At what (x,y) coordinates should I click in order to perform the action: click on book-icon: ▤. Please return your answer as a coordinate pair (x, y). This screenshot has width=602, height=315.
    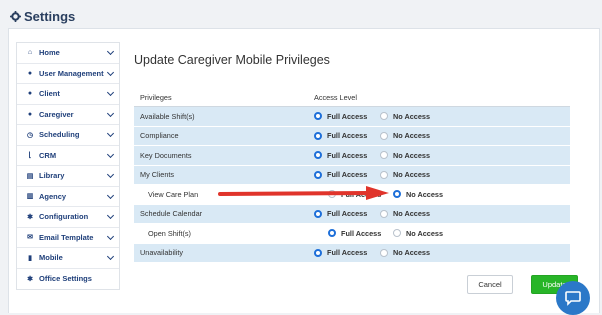
    Looking at the image, I should click on (30, 176).